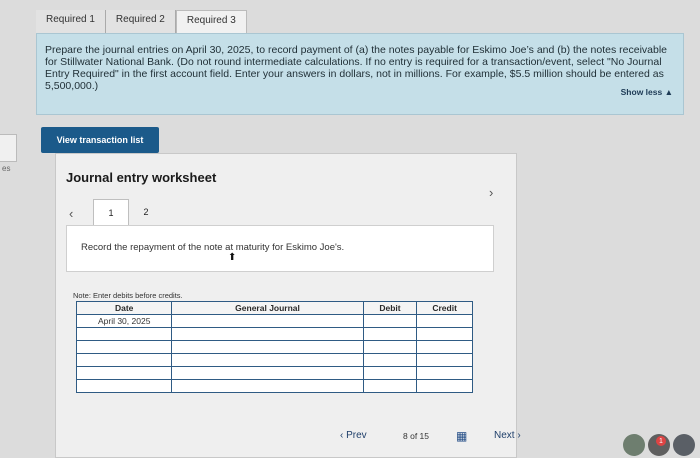  Describe the element at coordinates (141, 177) in the screenshot. I see `worksheet-title: Journal entry worksheet` at that location.